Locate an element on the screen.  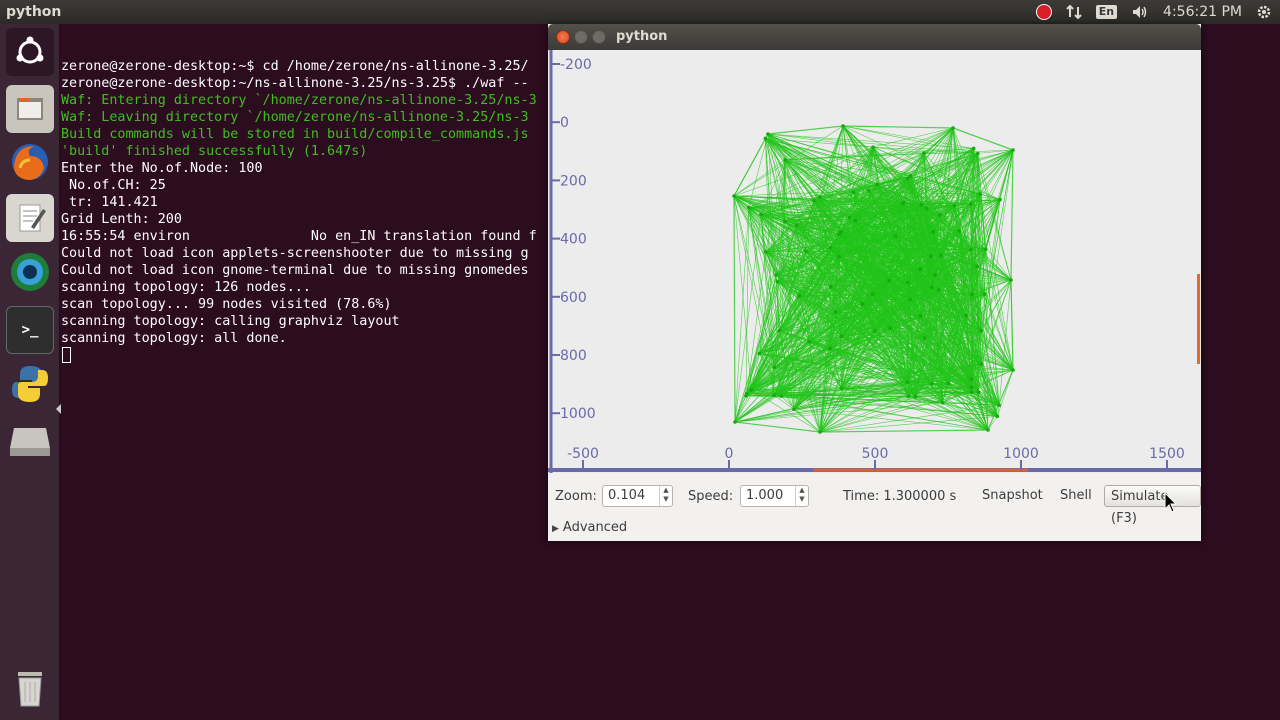
firefox-icon is located at coordinates (30, 162).